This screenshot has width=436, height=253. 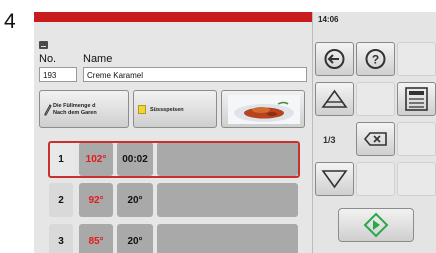 I want to click on start-diamond-icon, so click(x=376, y=225).